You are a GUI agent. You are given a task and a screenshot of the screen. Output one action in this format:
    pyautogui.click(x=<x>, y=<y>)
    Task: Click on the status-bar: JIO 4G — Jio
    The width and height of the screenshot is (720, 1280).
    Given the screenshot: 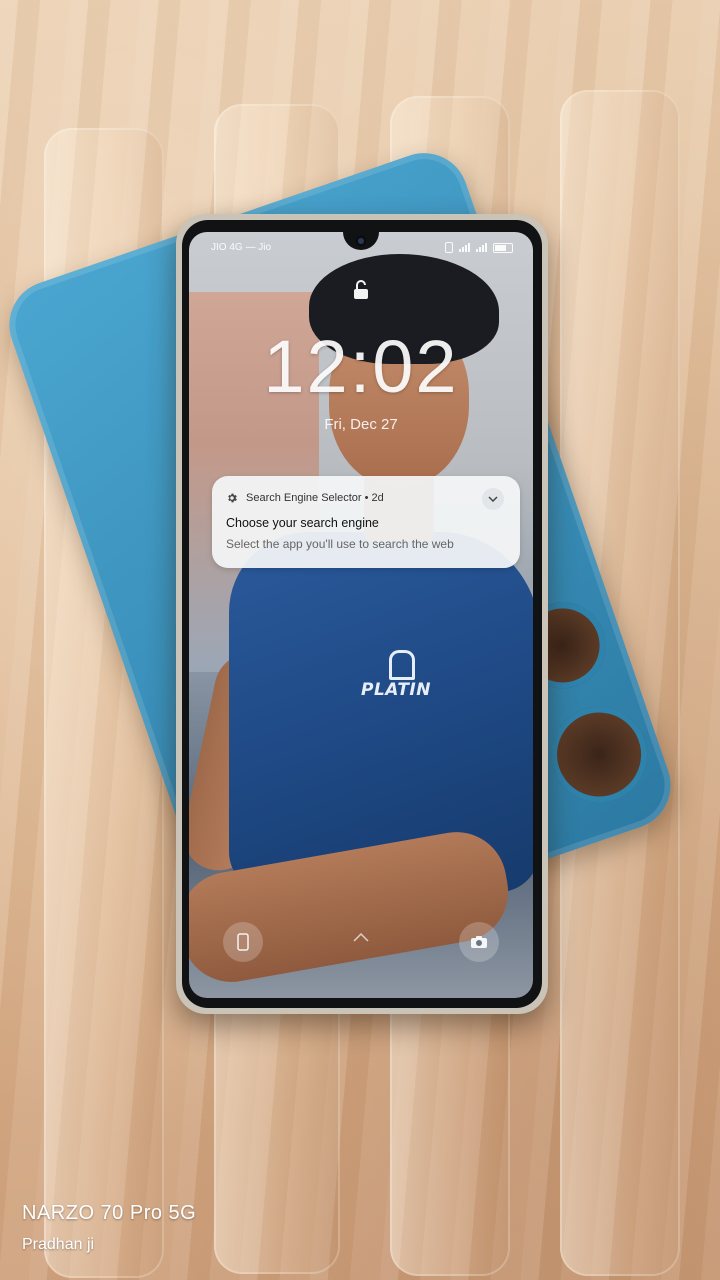 What is the action you would take?
    pyautogui.click(x=361, y=249)
    